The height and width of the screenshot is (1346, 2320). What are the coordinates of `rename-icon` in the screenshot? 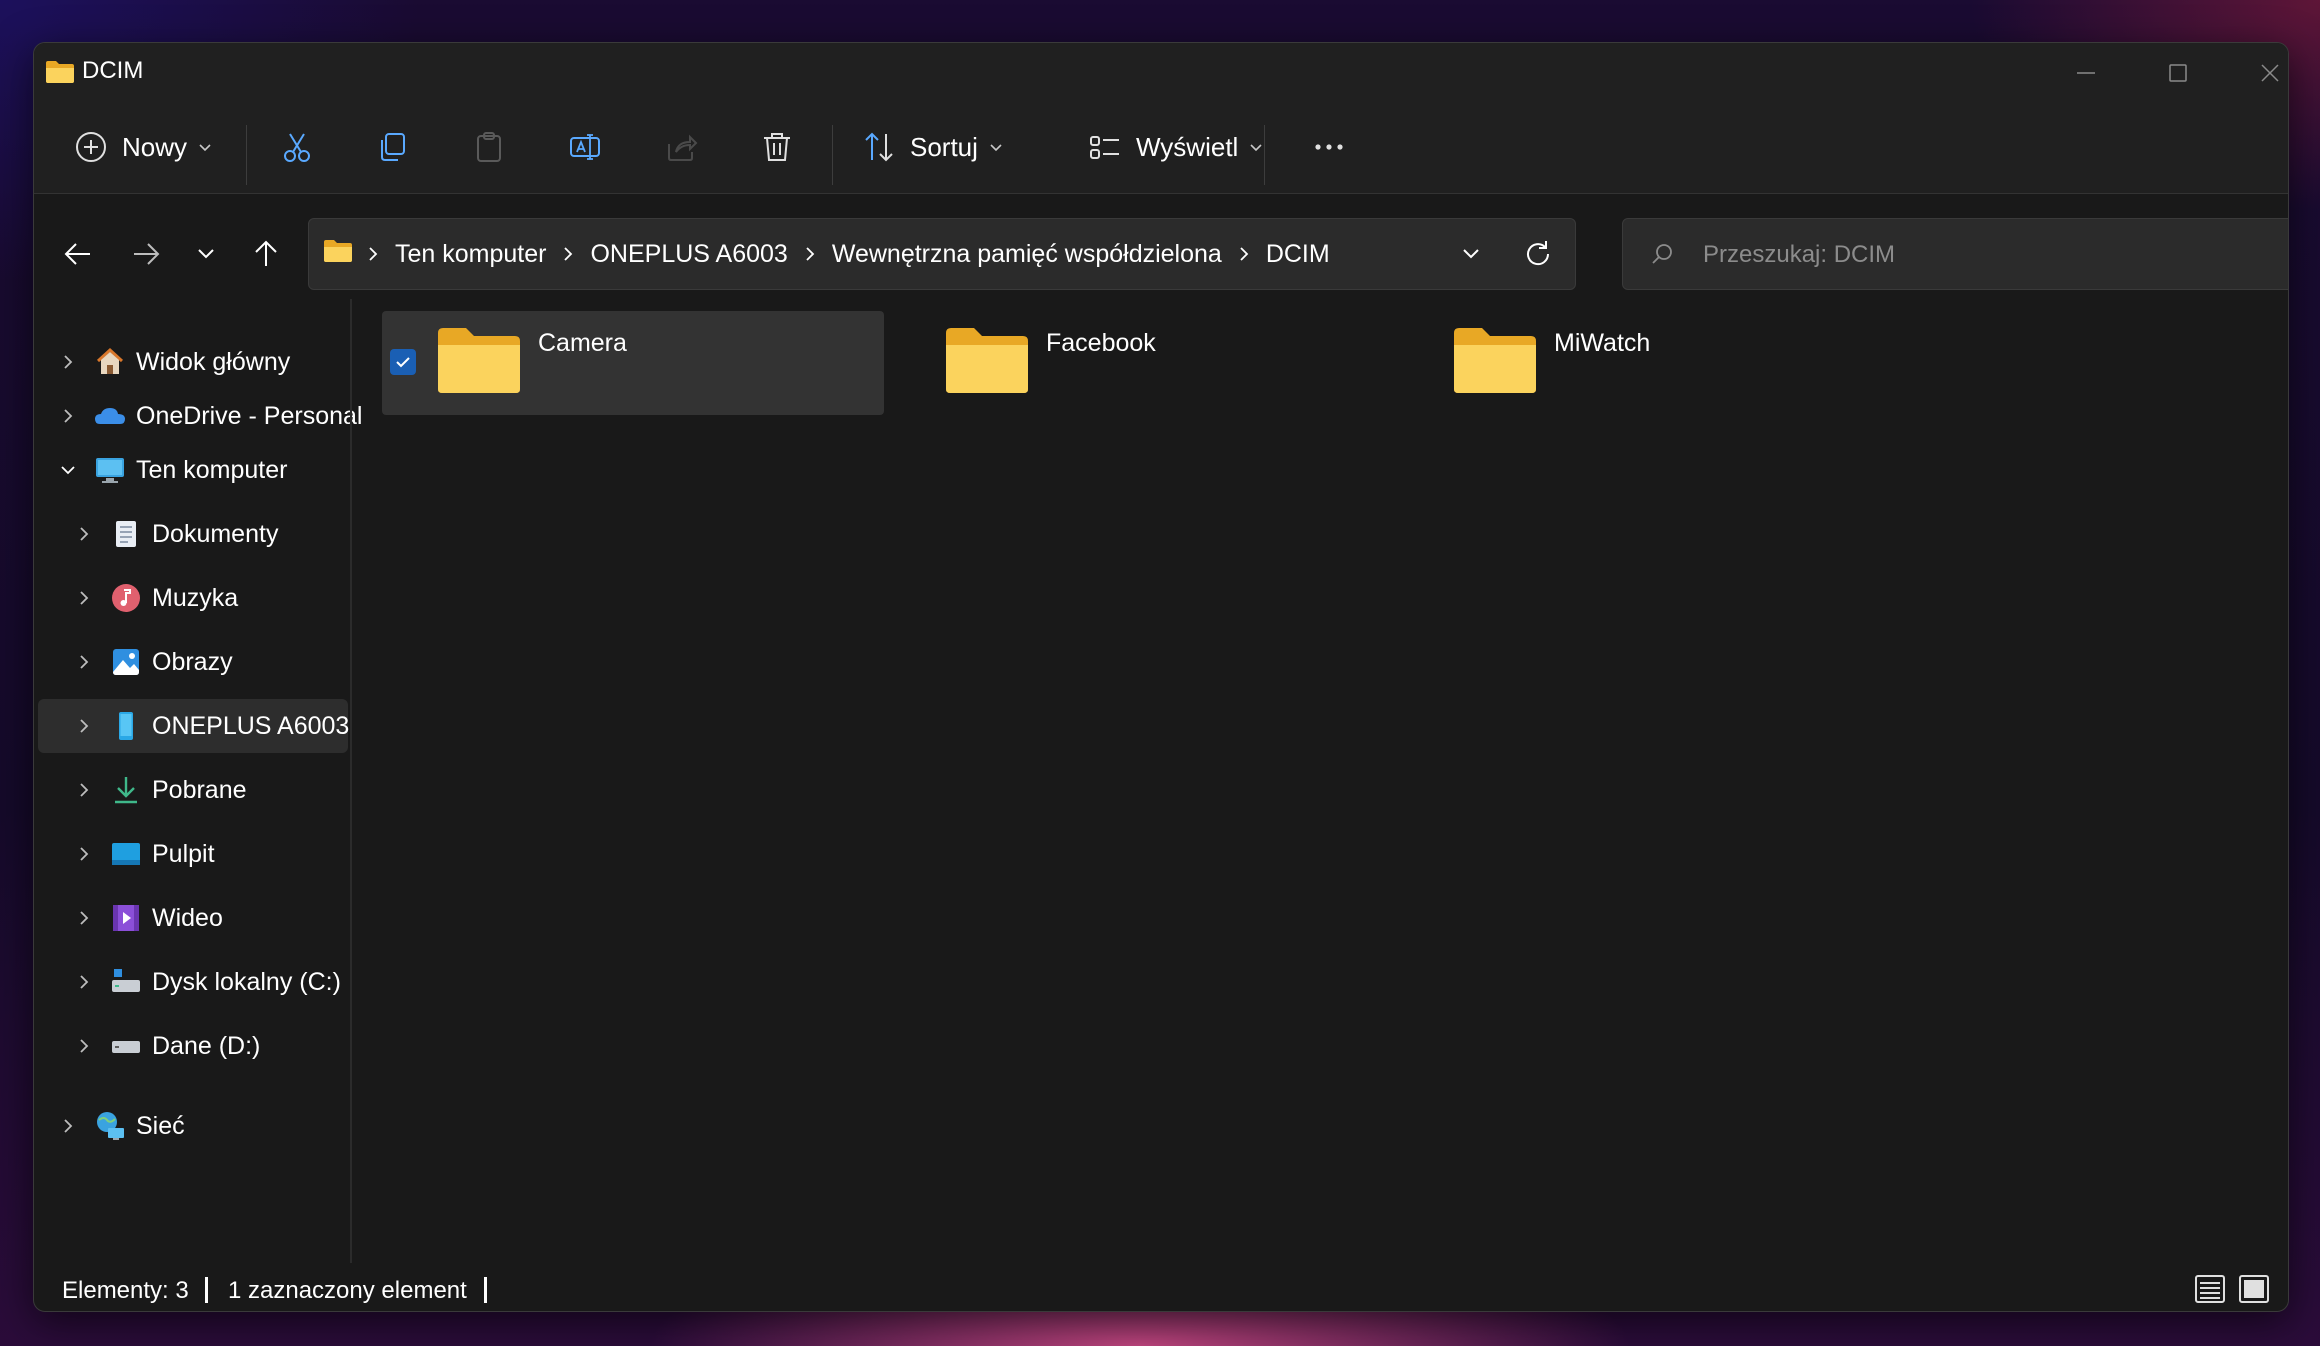 It's located at (585, 147).